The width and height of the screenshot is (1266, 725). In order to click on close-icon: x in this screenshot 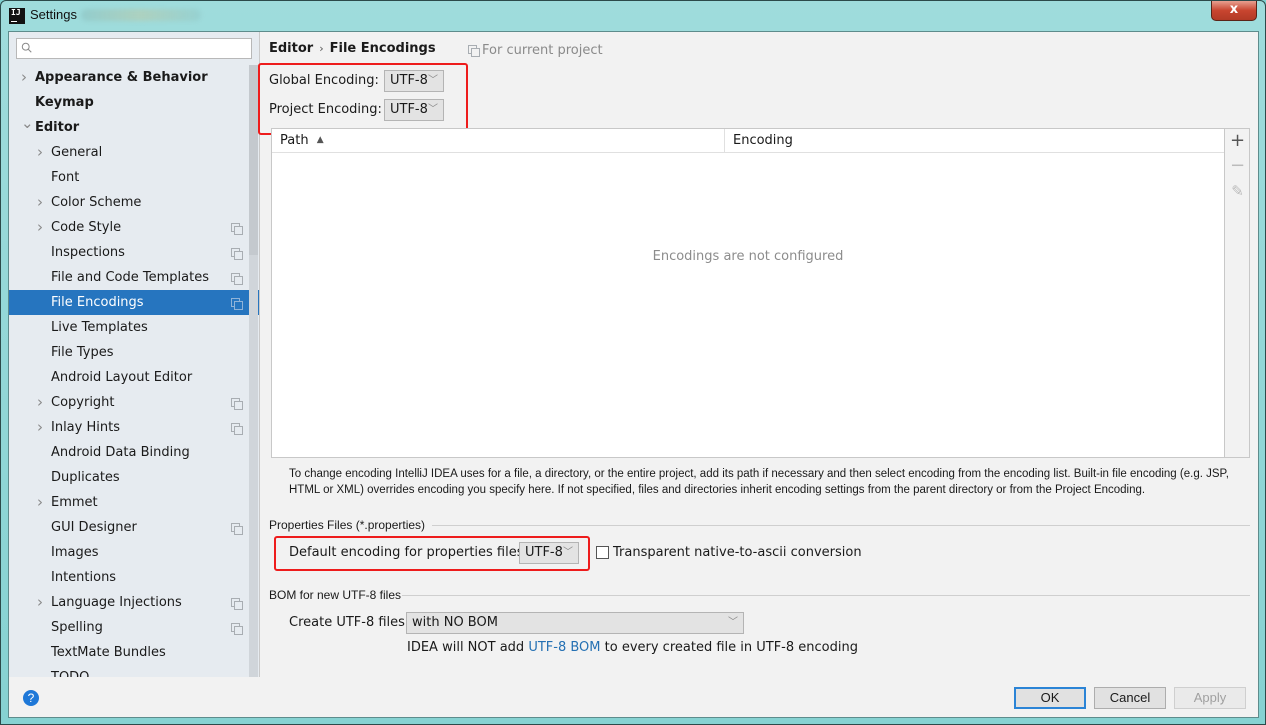, I will do `click(1234, 9)`.